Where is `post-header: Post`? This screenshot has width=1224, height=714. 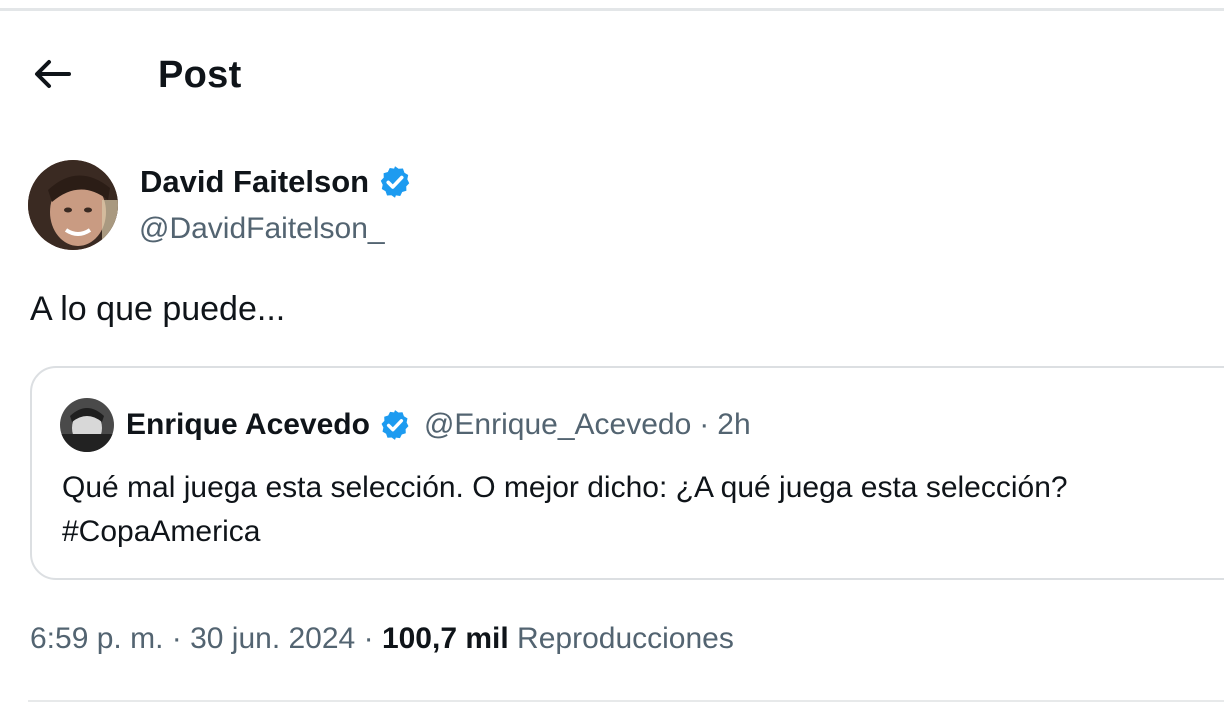 post-header: Post is located at coordinates (612, 76).